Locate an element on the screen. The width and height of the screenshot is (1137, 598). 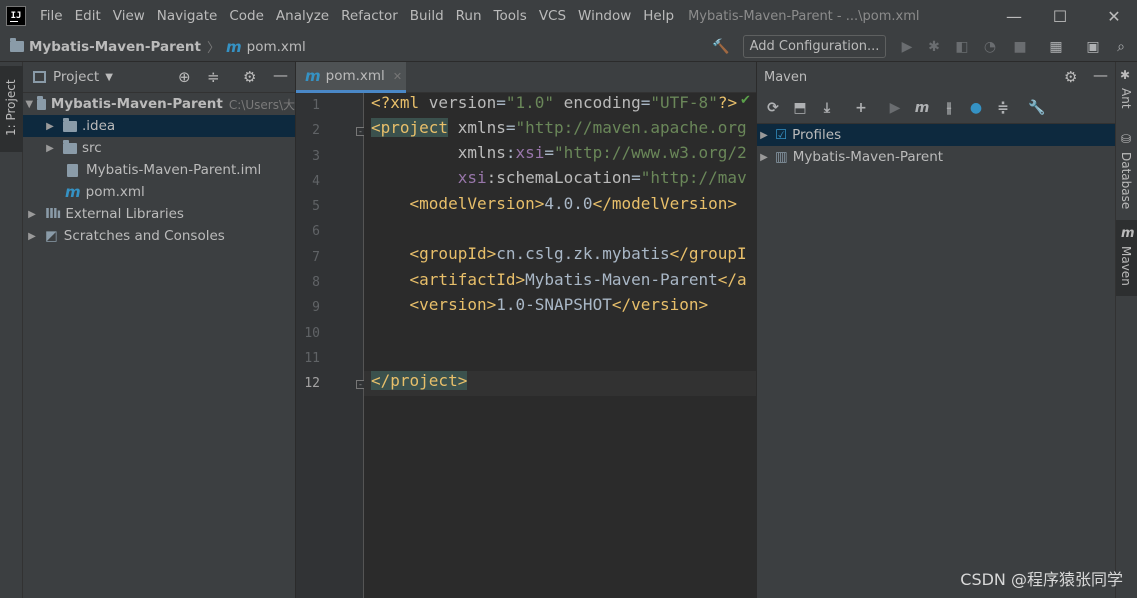
tree-item-src: ▶ src is located at coordinates (159, 148).